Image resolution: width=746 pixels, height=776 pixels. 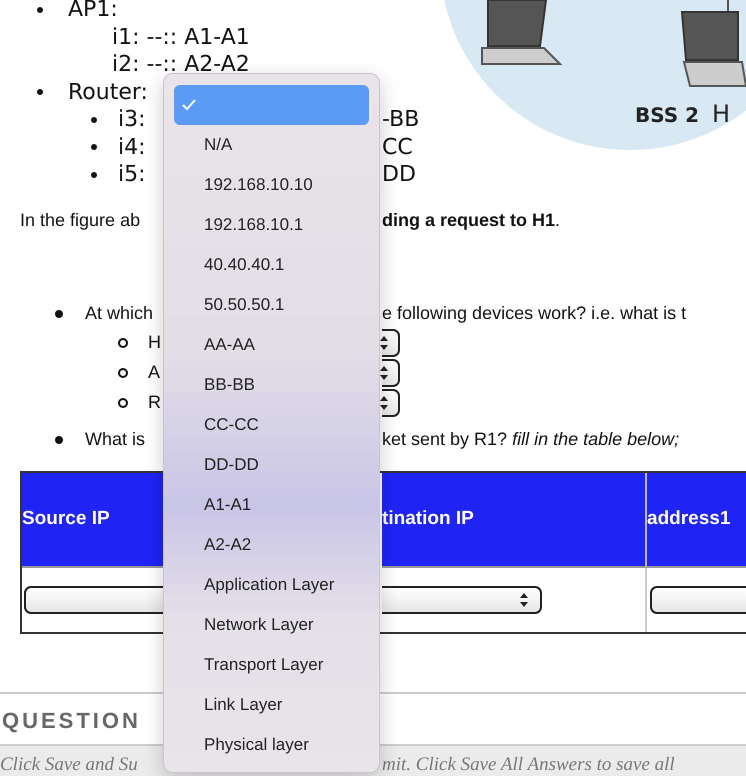 What do you see at coordinates (271, 185) in the screenshot?
I see `menu-item: 192.168.10.10` at bounding box center [271, 185].